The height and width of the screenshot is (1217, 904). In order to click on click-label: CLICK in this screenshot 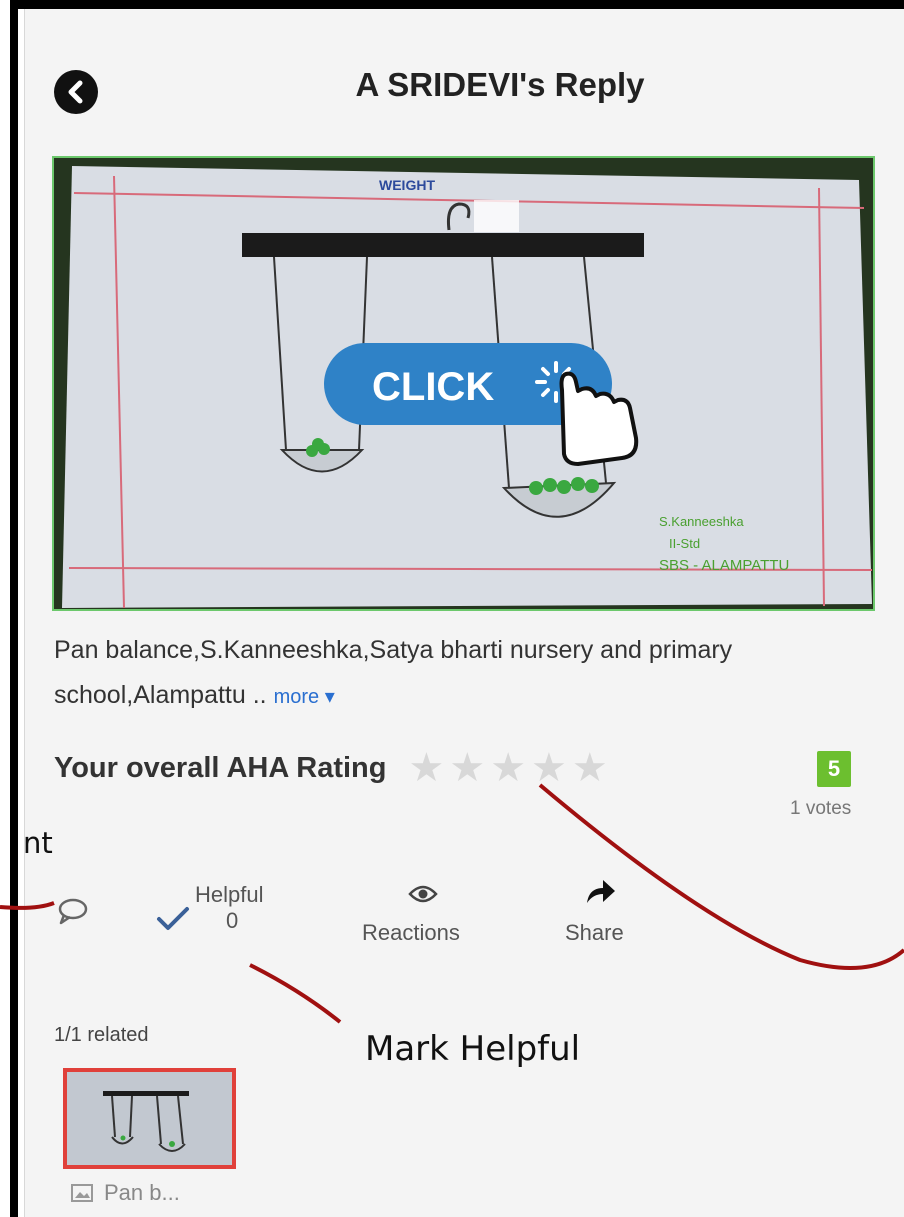, I will do `click(433, 387)`.